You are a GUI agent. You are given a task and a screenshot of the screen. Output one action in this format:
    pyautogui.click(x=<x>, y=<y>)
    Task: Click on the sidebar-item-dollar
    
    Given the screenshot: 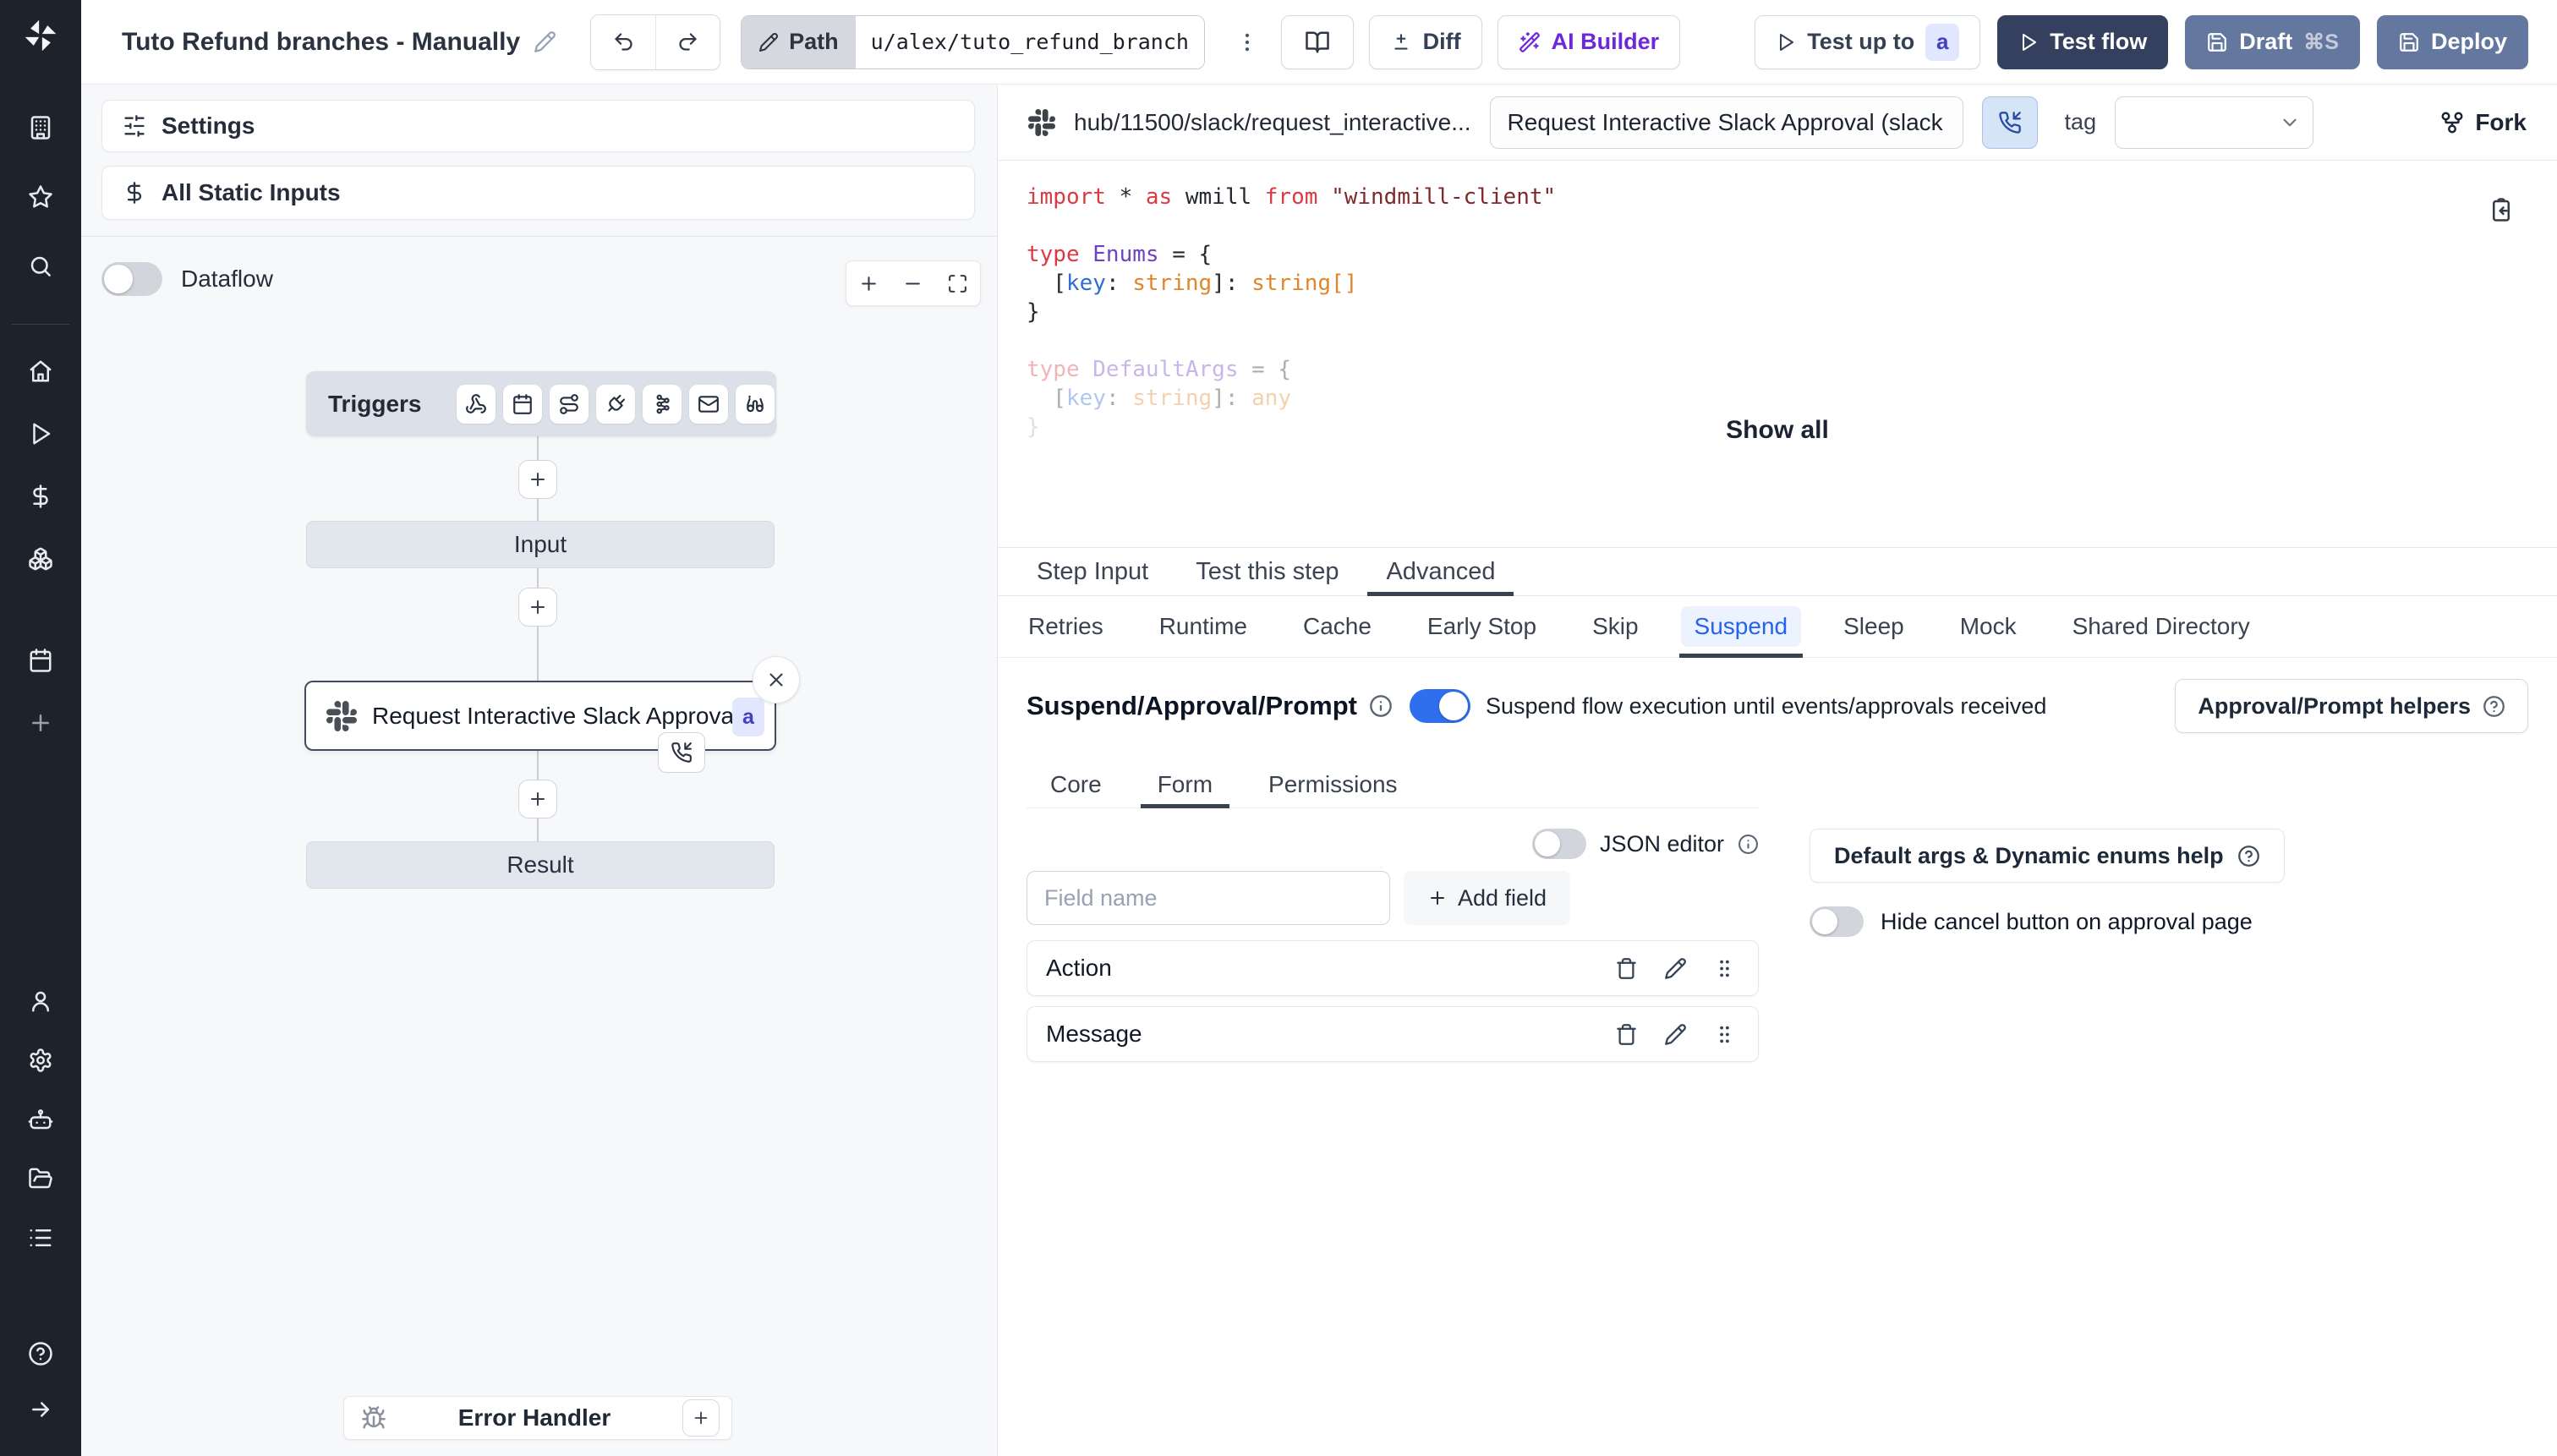 What is the action you would take?
    pyautogui.click(x=40, y=497)
    